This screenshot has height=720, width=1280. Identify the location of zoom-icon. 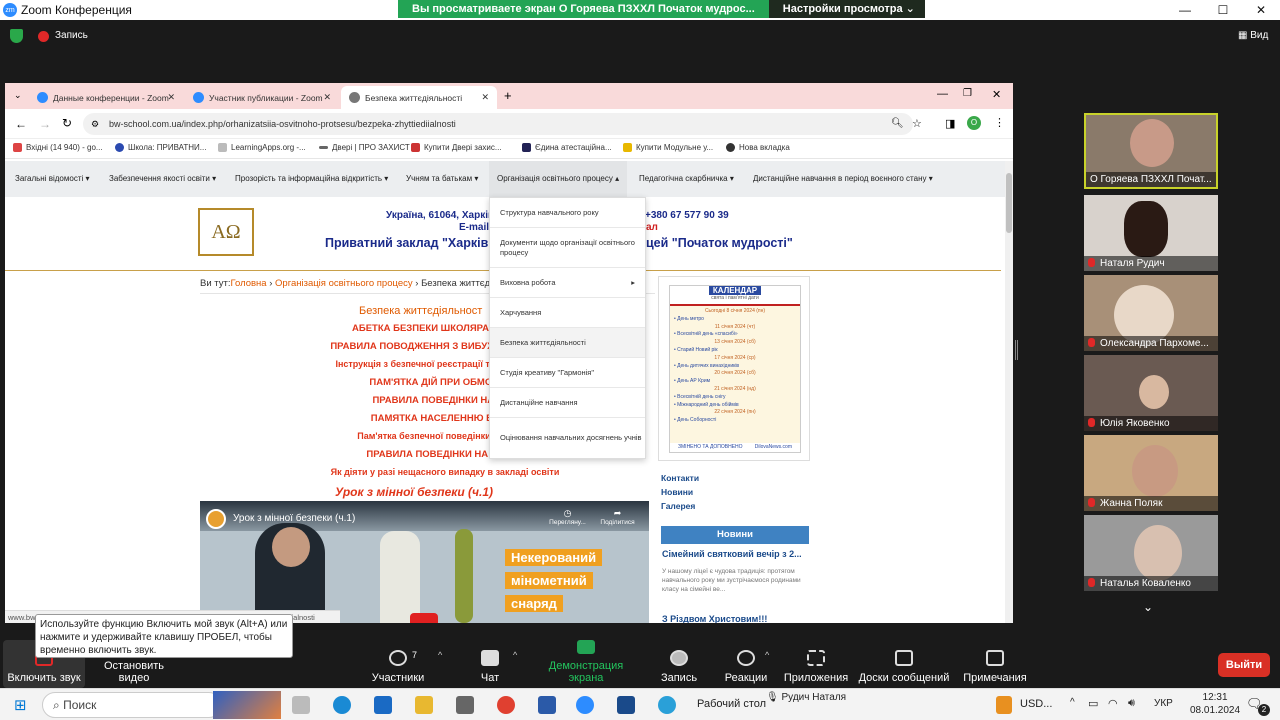
(585, 705).